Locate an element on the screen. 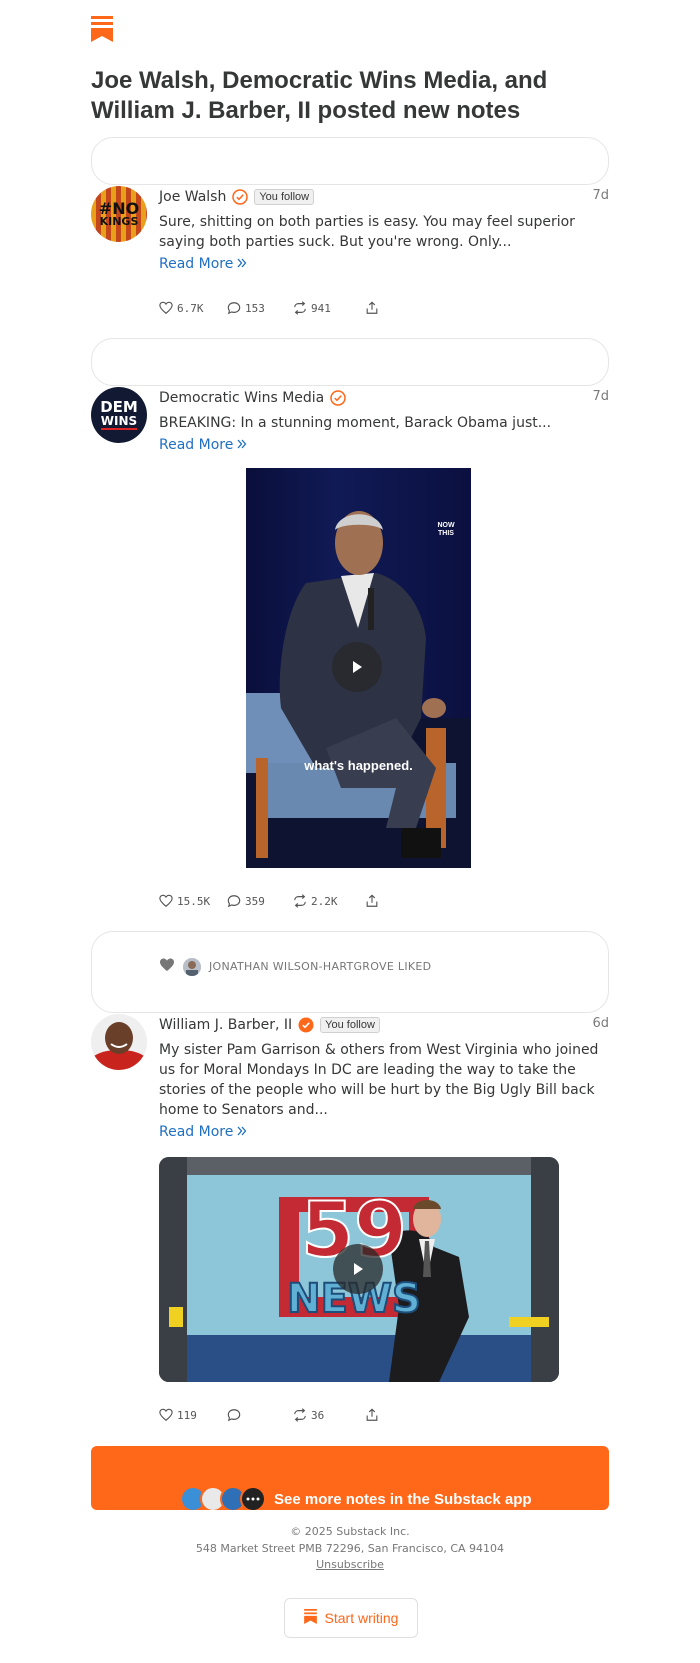  app-cta-button: See more notes in the Substack app is located at coordinates (350, 1478).